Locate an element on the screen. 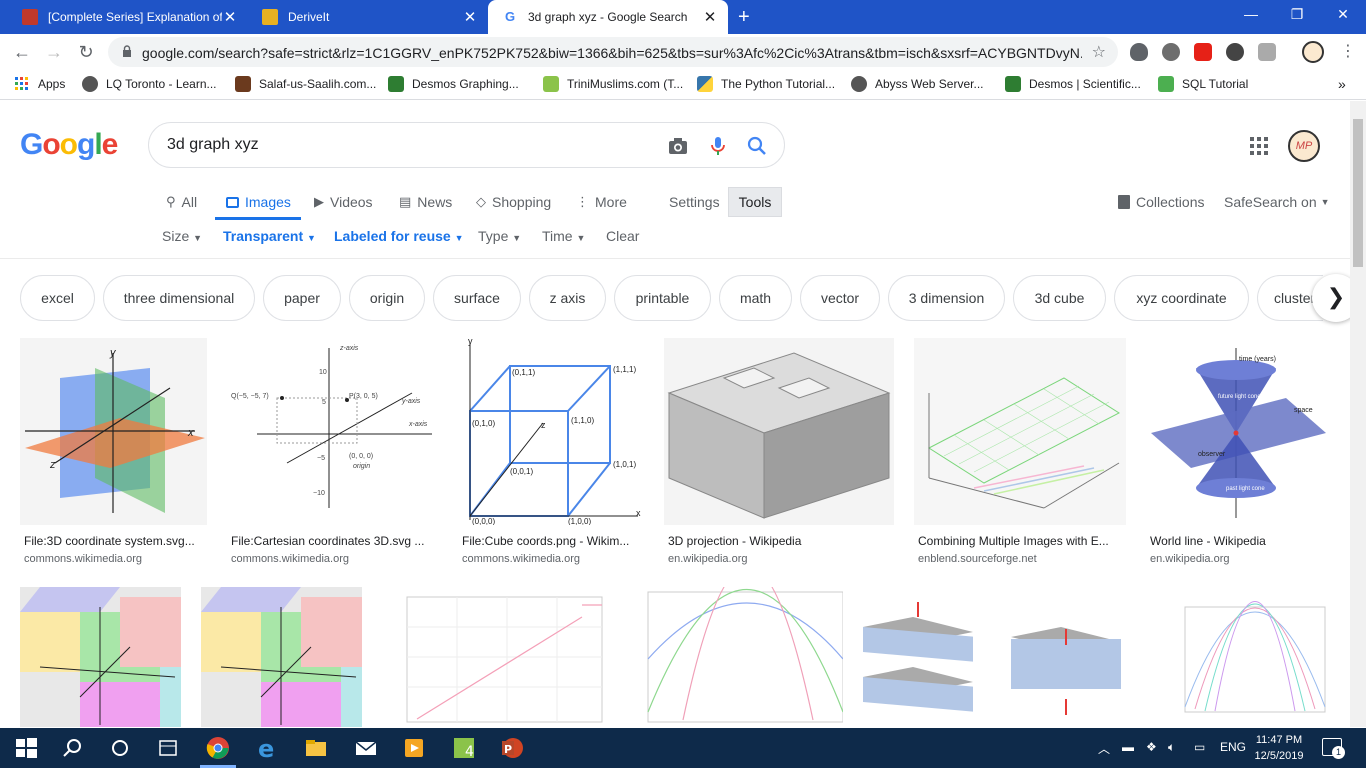 The width and height of the screenshot is (1366, 768). page-scrollbar is located at coordinates (1358, 414).